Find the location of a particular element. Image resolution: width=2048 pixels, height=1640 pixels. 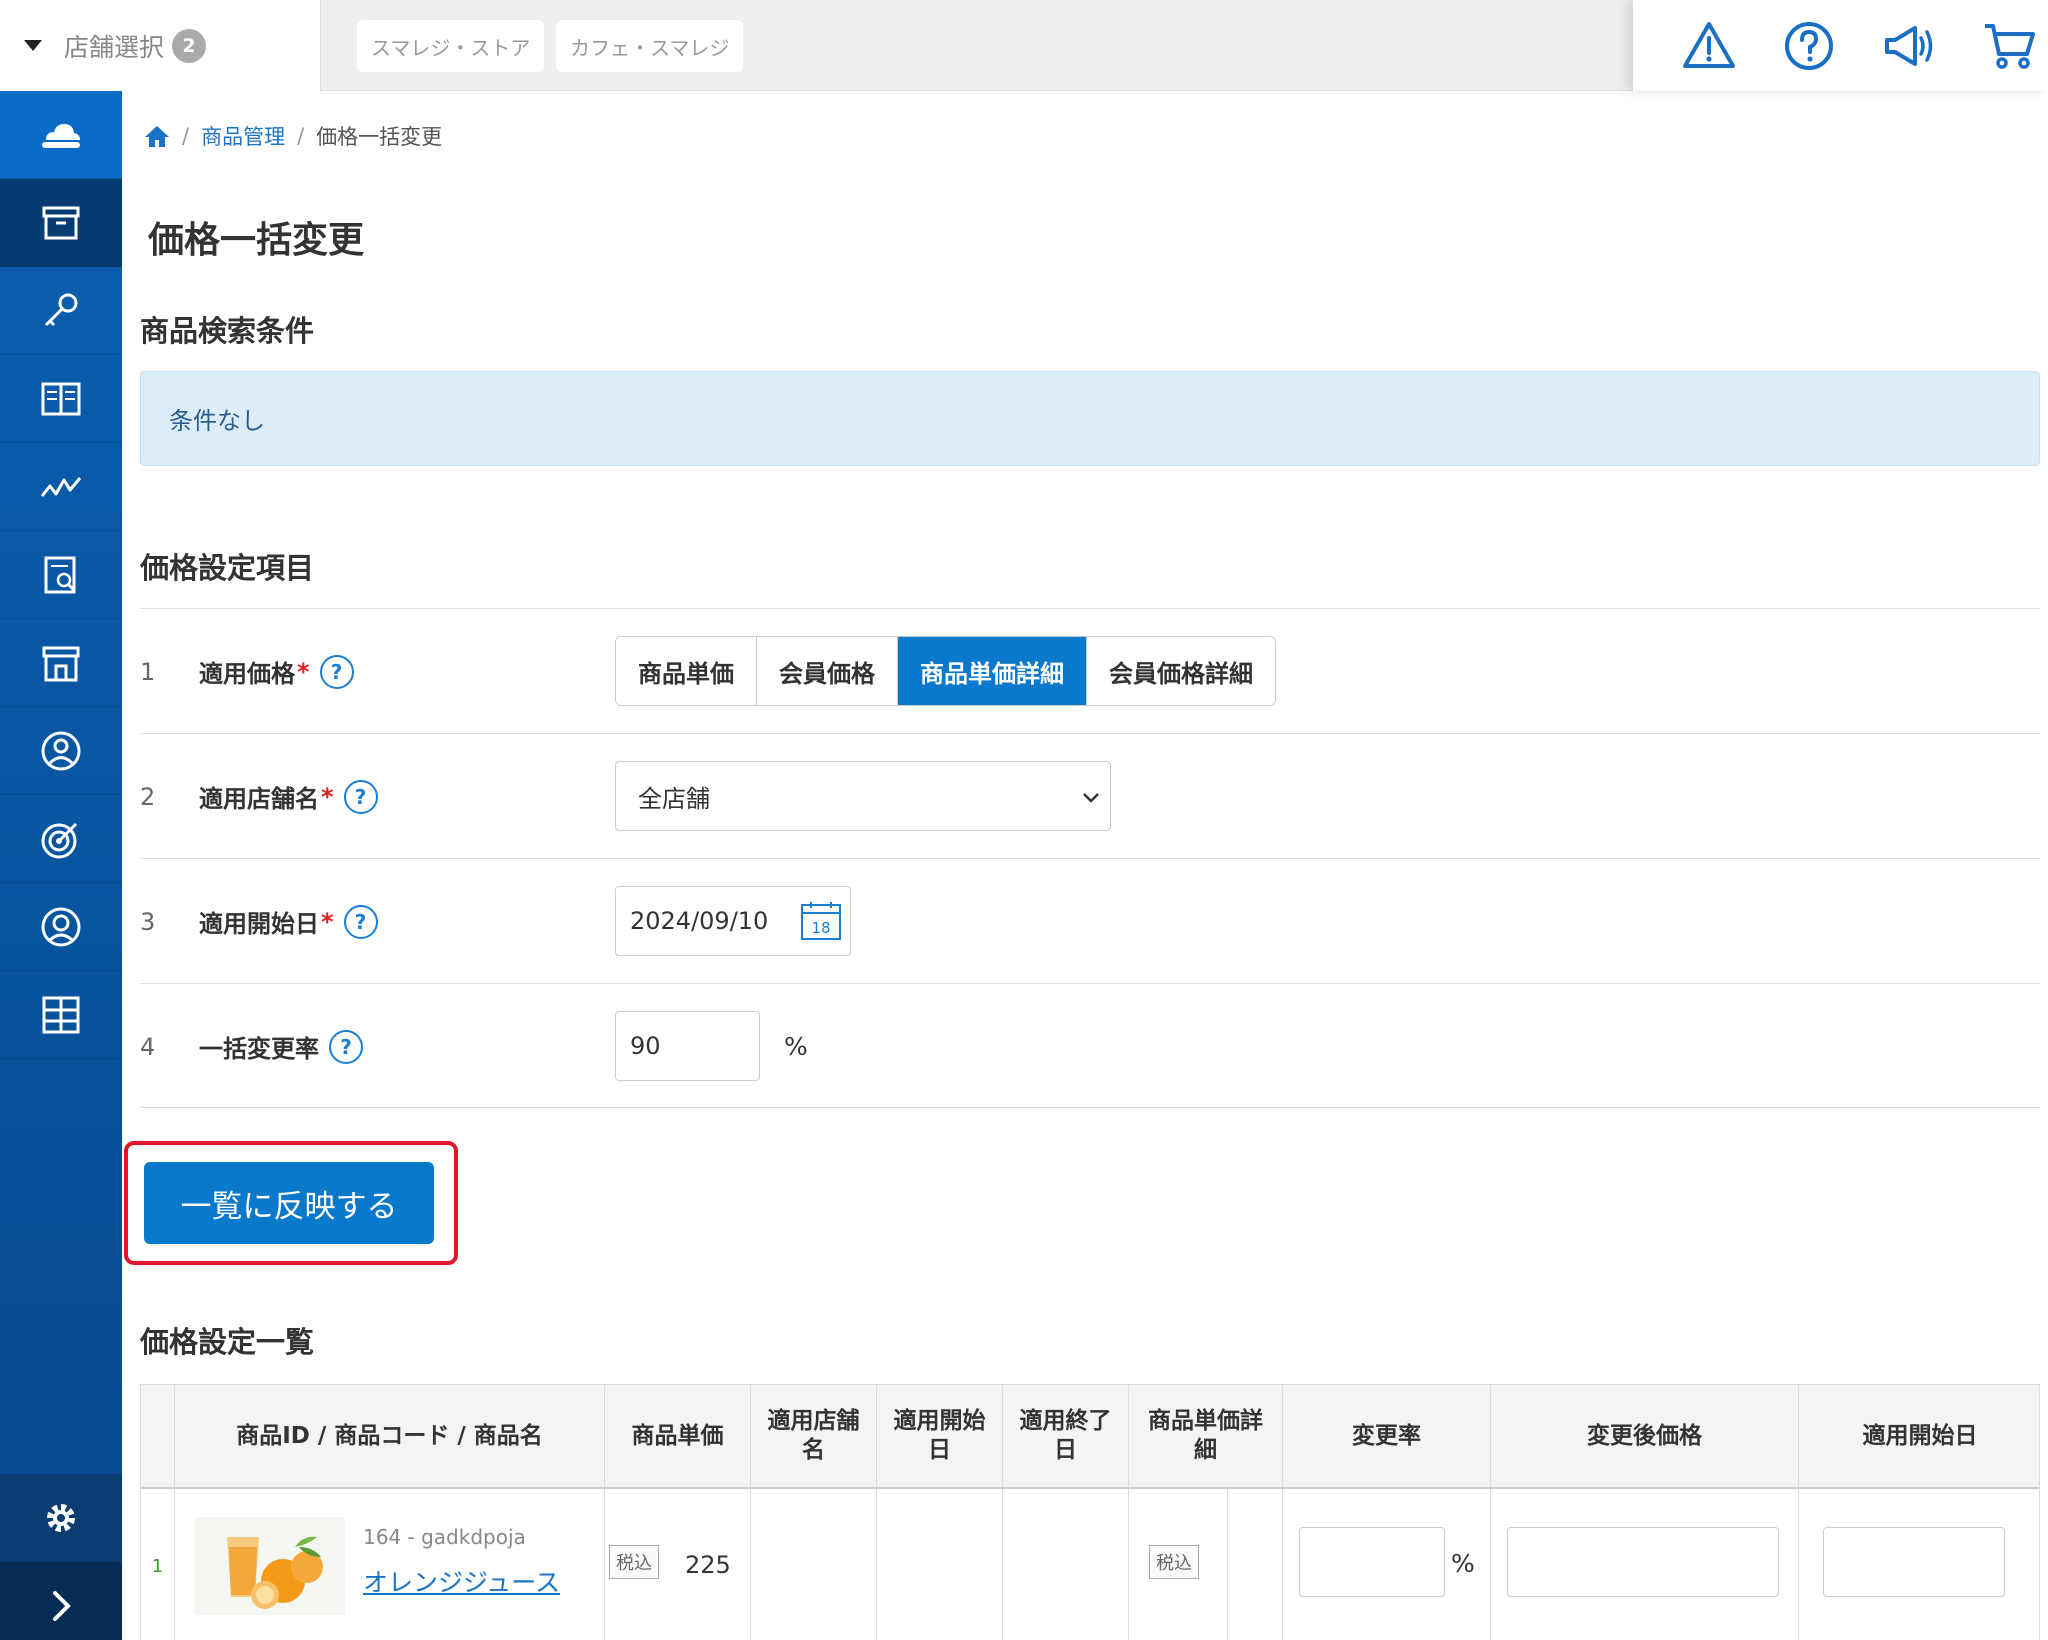

sidebar-item-customers is located at coordinates (61, 751).